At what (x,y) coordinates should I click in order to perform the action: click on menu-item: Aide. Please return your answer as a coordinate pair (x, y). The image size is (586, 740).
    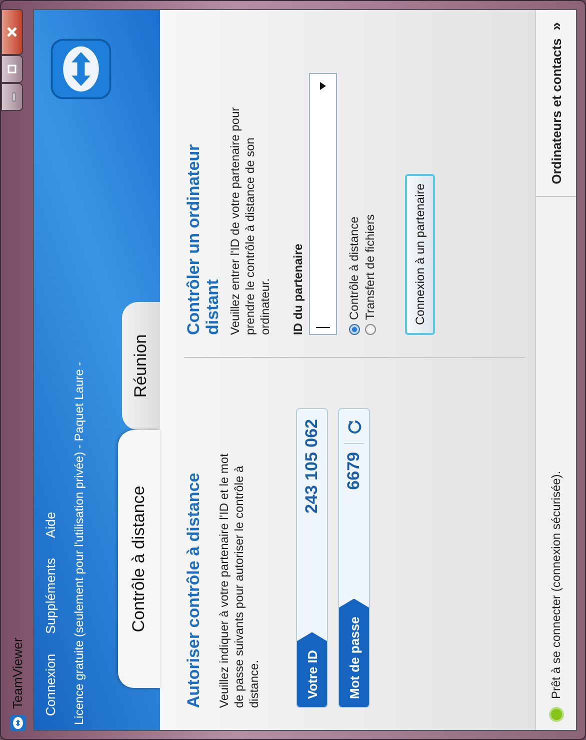
    Looking at the image, I should click on (50, 525).